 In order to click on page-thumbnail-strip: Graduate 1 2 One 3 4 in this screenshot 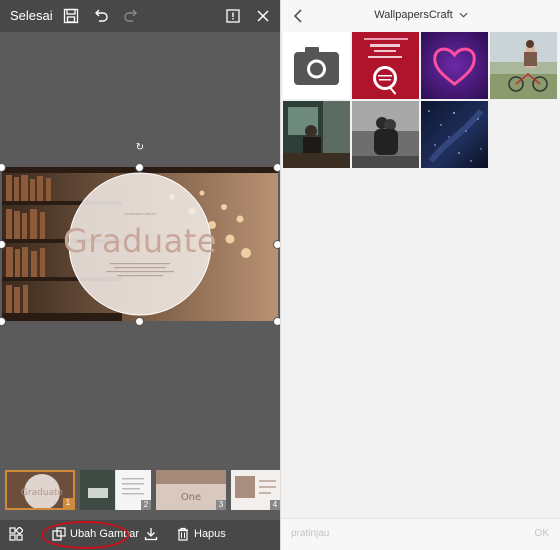, I will do `click(140, 491)`.